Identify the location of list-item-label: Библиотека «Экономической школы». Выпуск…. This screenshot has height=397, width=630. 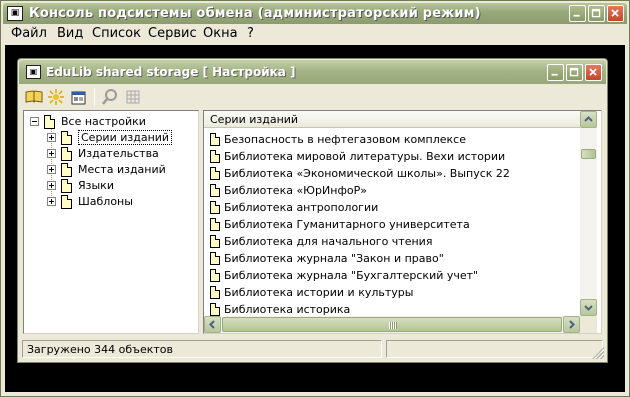
(367, 173).